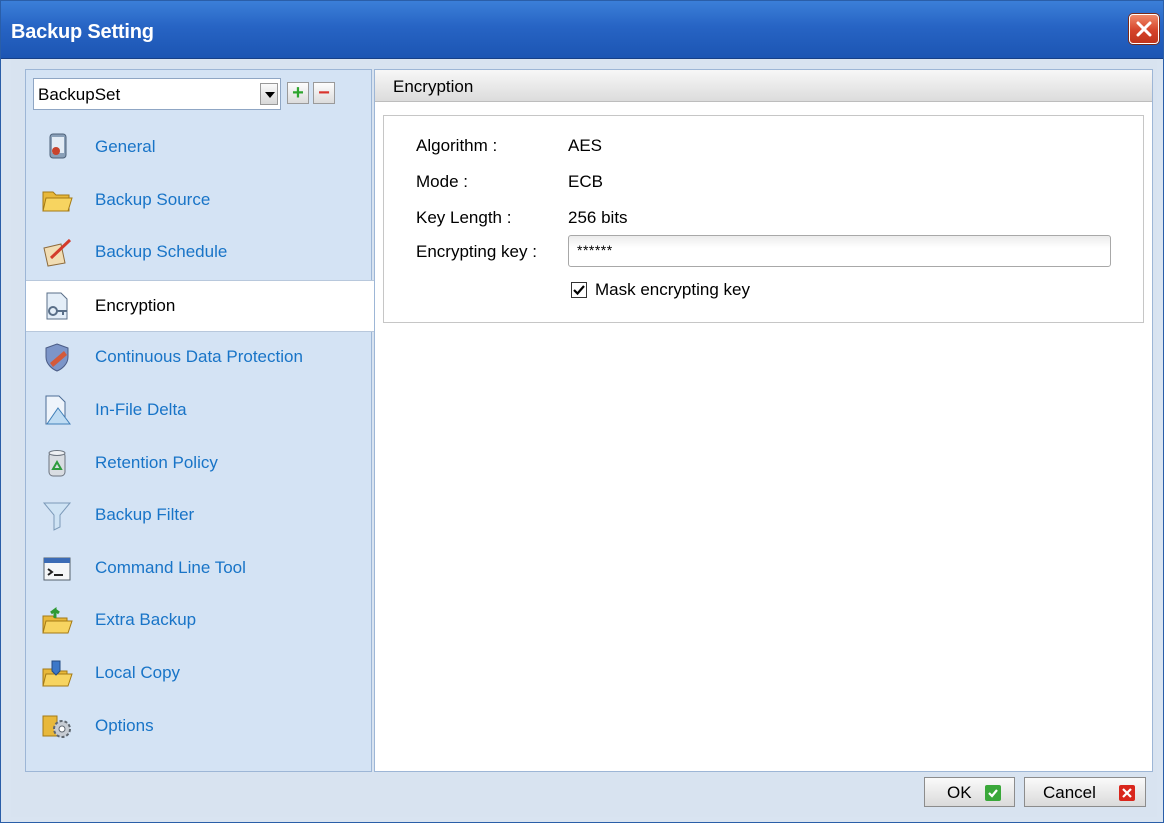 This screenshot has height=823, width=1164. I want to click on sidebar-item-label: General, so click(125, 146).